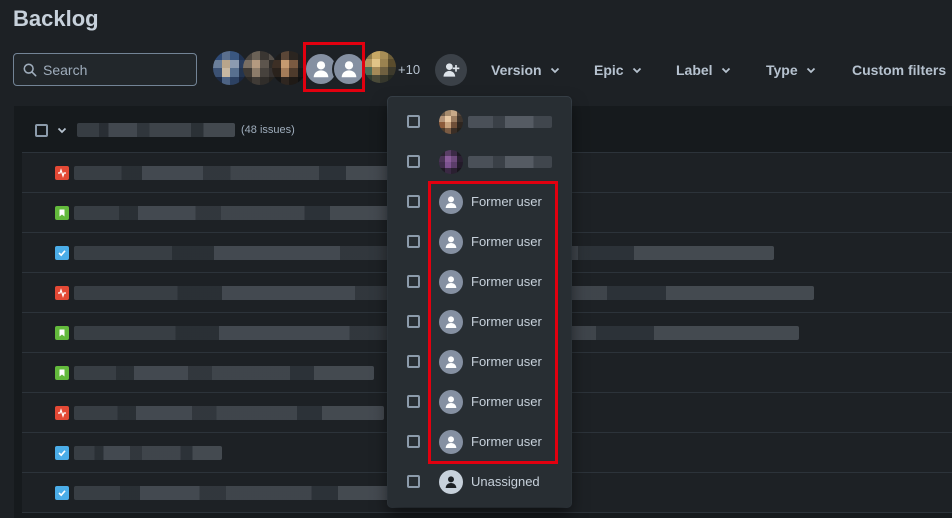 The image size is (952, 518). Describe the element at coordinates (156, 130) in the screenshot. I see `backlog-name-redacted` at that location.